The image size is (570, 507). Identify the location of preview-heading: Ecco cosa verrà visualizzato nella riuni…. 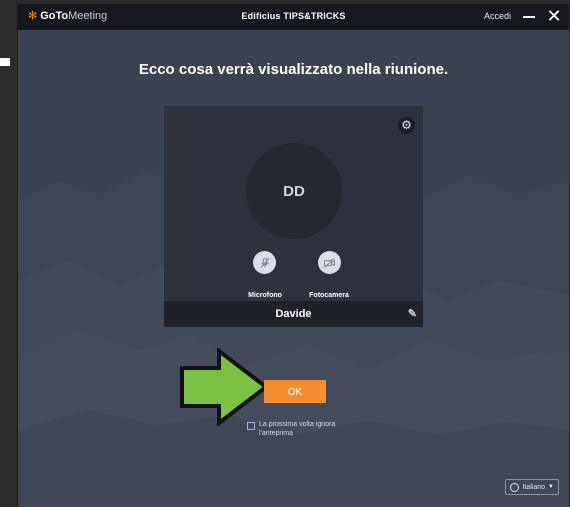
(293, 69).